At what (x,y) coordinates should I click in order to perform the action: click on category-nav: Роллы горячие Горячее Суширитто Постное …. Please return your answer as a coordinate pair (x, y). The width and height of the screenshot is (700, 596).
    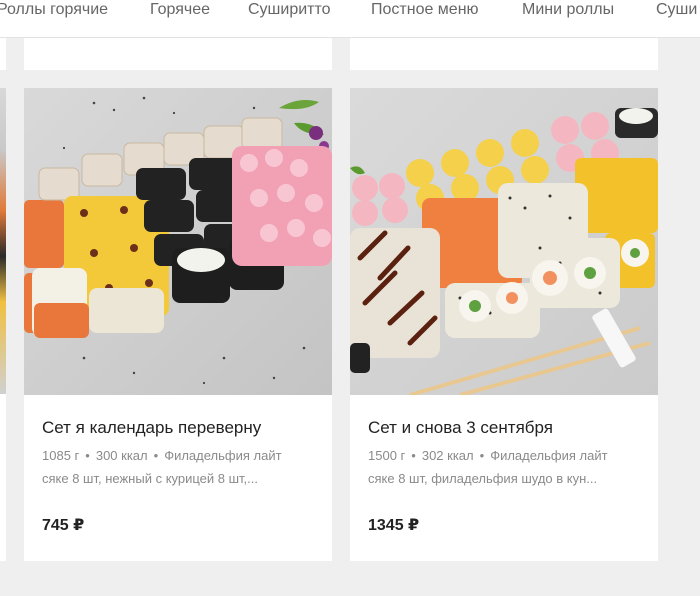
    Looking at the image, I should click on (350, 19).